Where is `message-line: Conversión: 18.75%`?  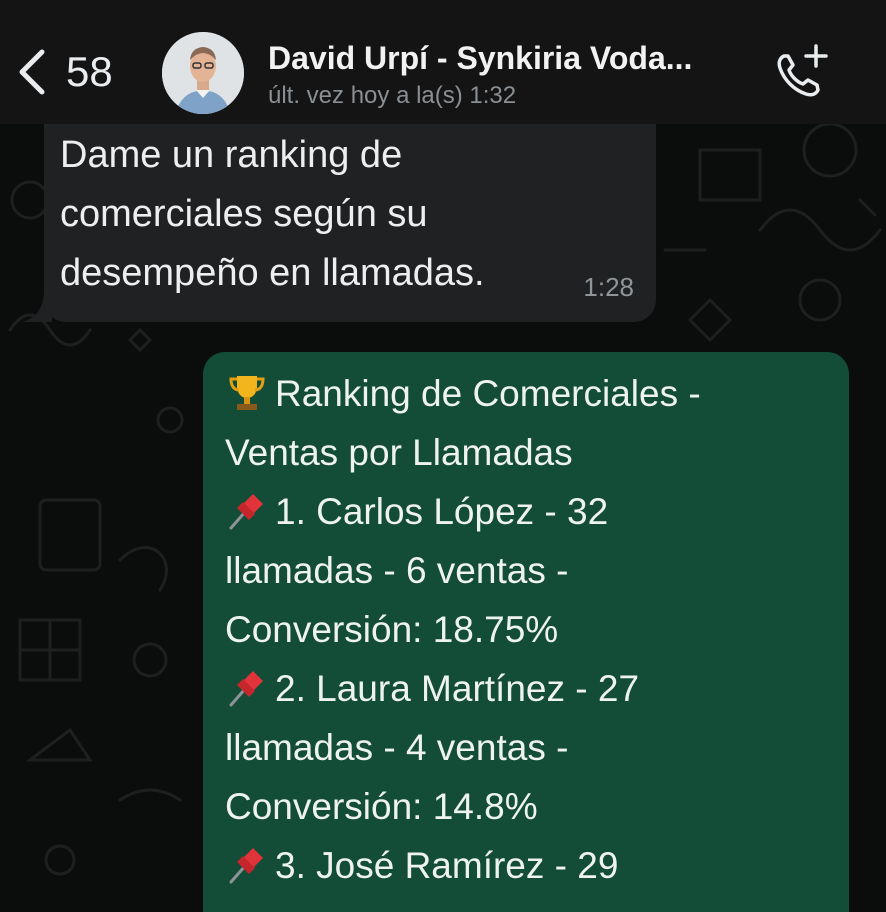 message-line: Conversión: 18.75% is located at coordinates (392, 629).